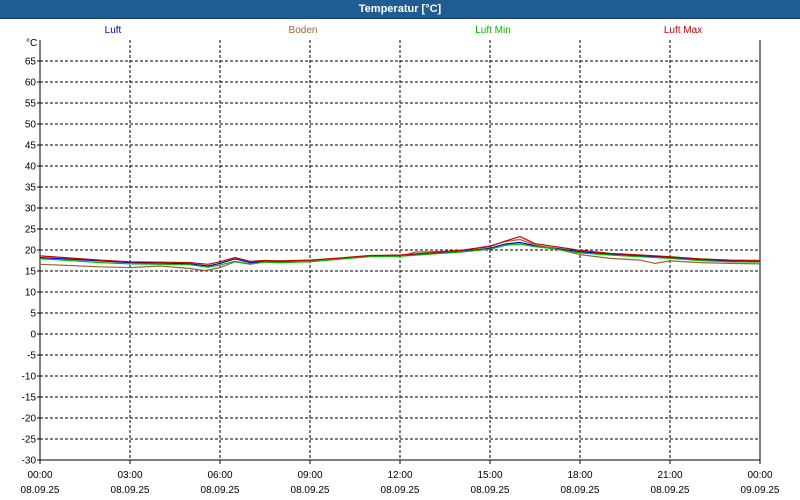 The image size is (800, 500). Describe the element at coordinates (29, 377) in the screenshot. I see `y-tick-label: -10` at that location.